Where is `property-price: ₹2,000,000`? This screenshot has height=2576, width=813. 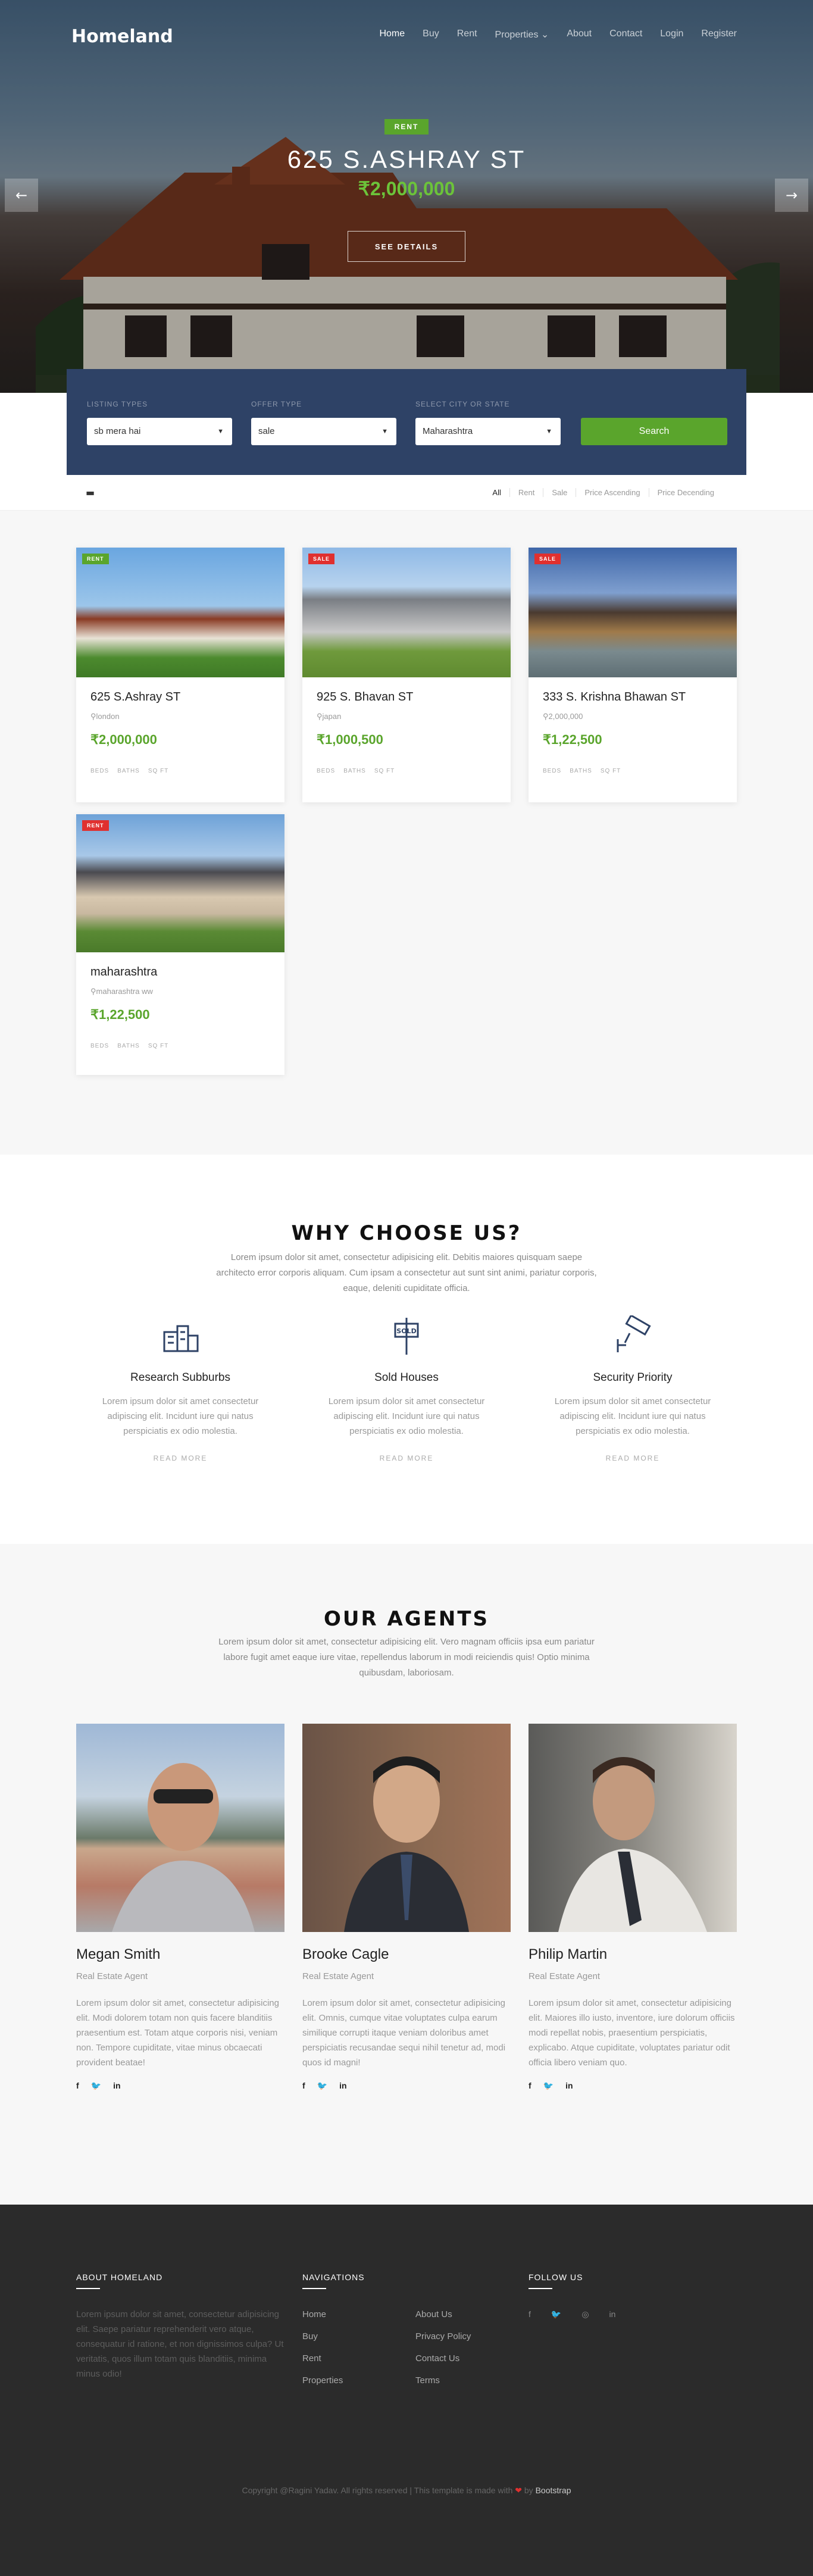 property-price: ₹2,000,000 is located at coordinates (123, 739).